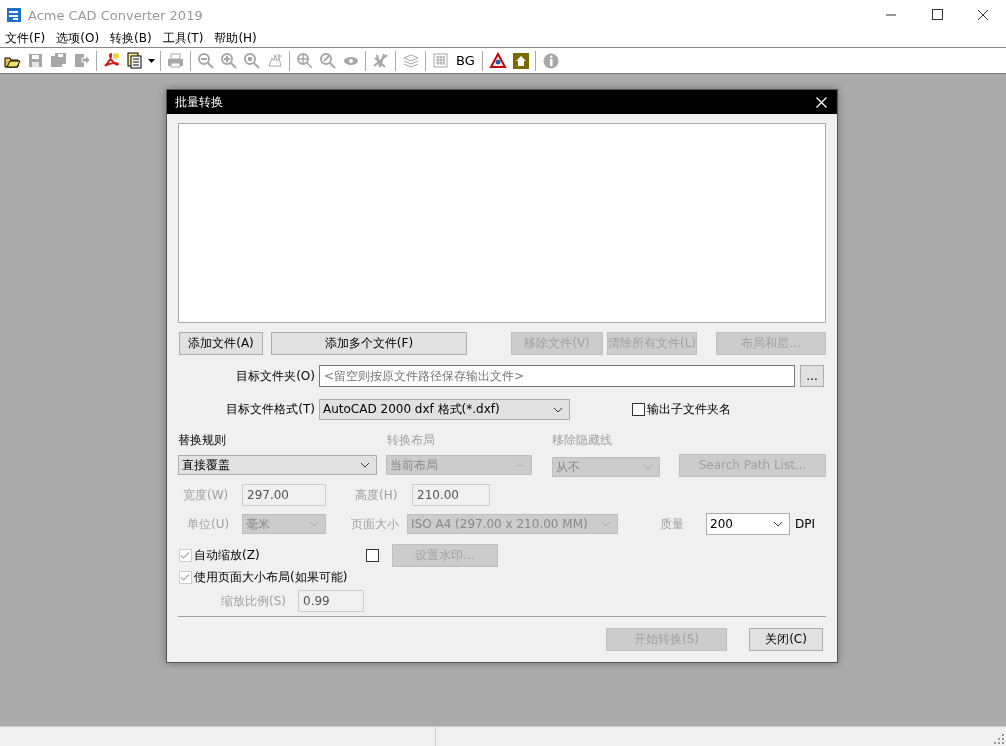  What do you see at coordinates (375, 524) in the screenshot?
I see `field-label: 页面大小` at bounding box center [375, 524].